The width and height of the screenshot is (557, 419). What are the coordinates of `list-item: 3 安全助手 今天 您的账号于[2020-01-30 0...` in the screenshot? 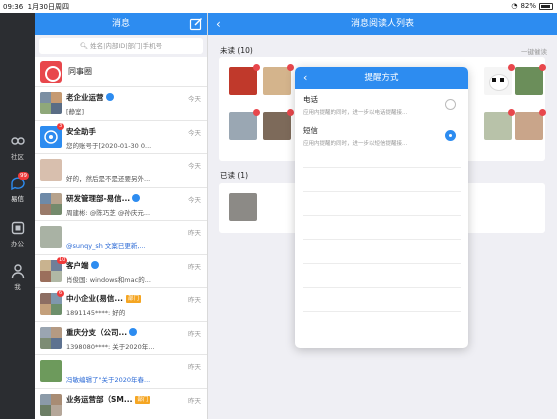 It's located at (121, 137).